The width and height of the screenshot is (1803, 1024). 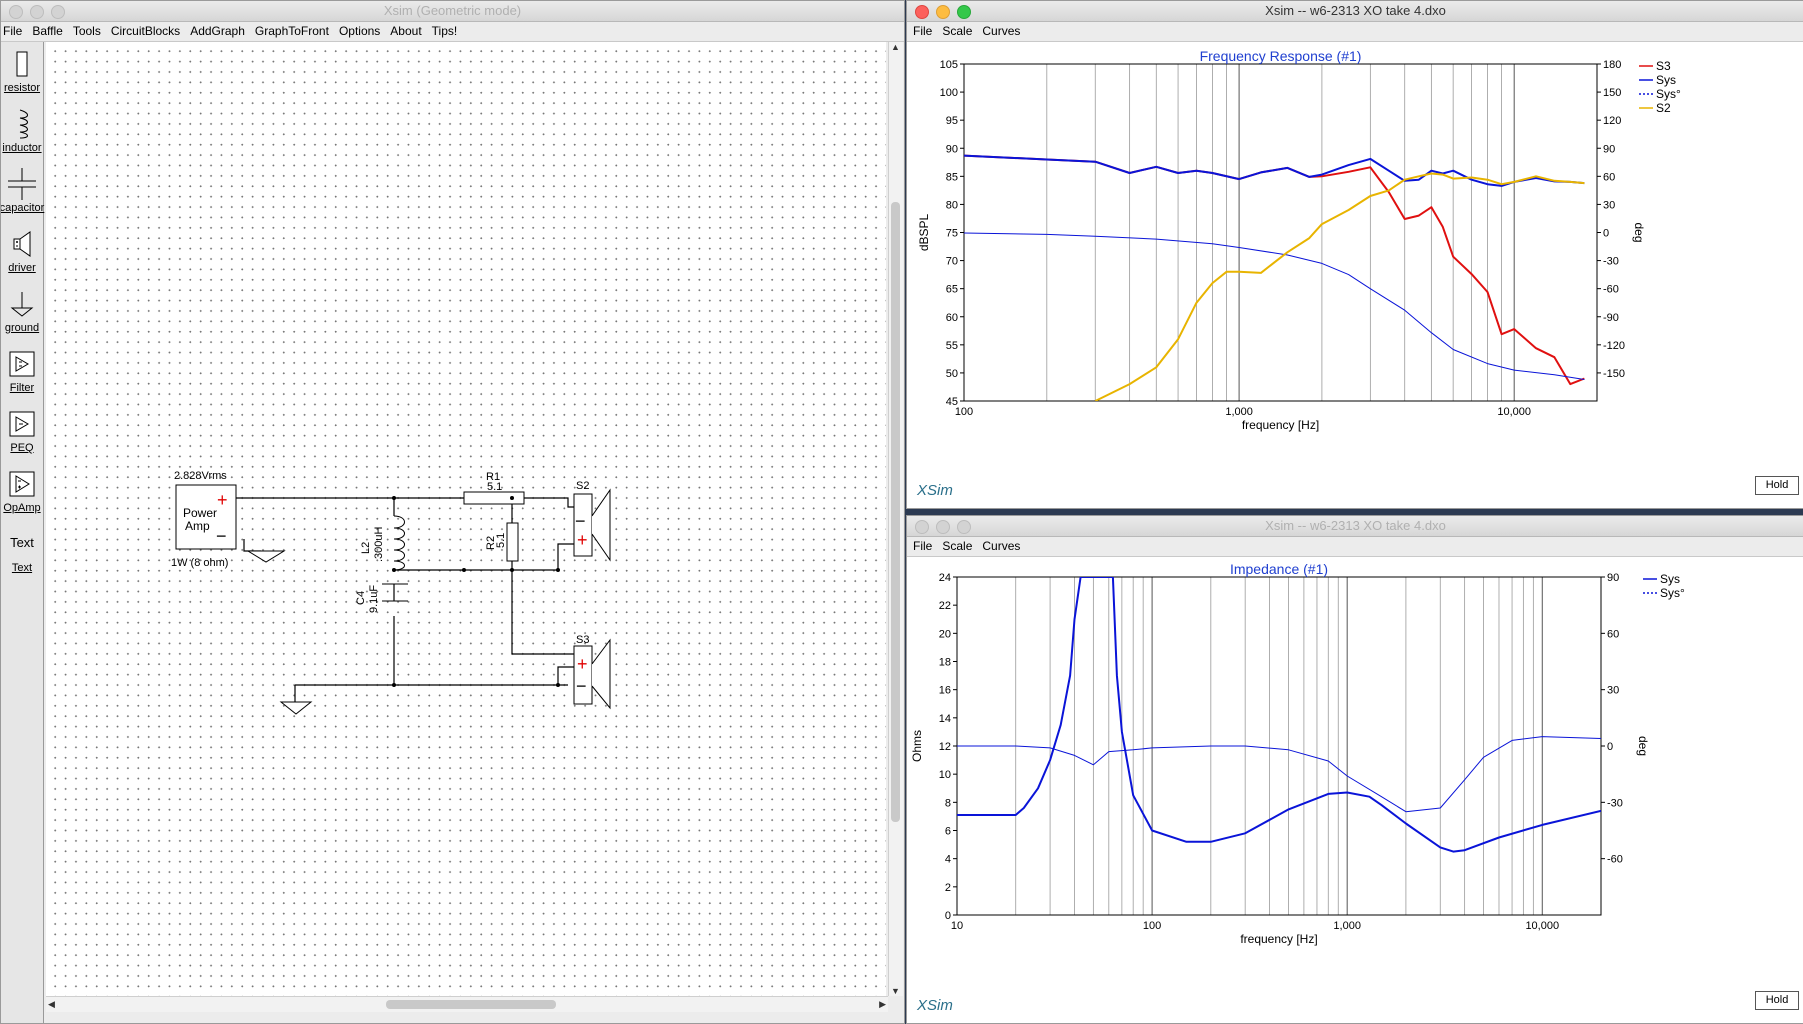 What do you see at coordinates (1610, 747) in the screenshot?
I see `y2-tick-label: 0` at bounding box center [1610, 747].